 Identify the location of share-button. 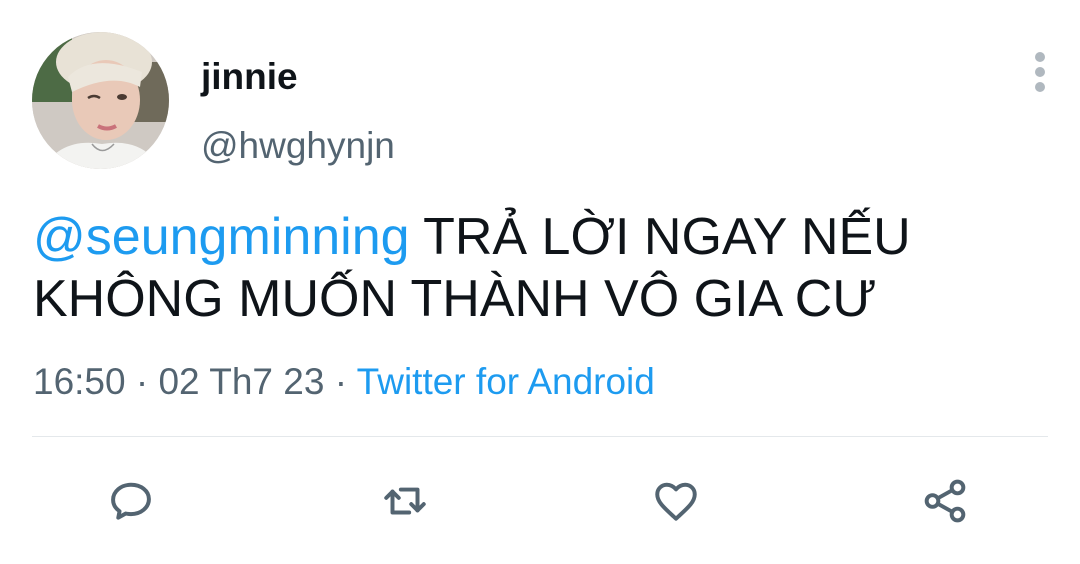
(945, 501).